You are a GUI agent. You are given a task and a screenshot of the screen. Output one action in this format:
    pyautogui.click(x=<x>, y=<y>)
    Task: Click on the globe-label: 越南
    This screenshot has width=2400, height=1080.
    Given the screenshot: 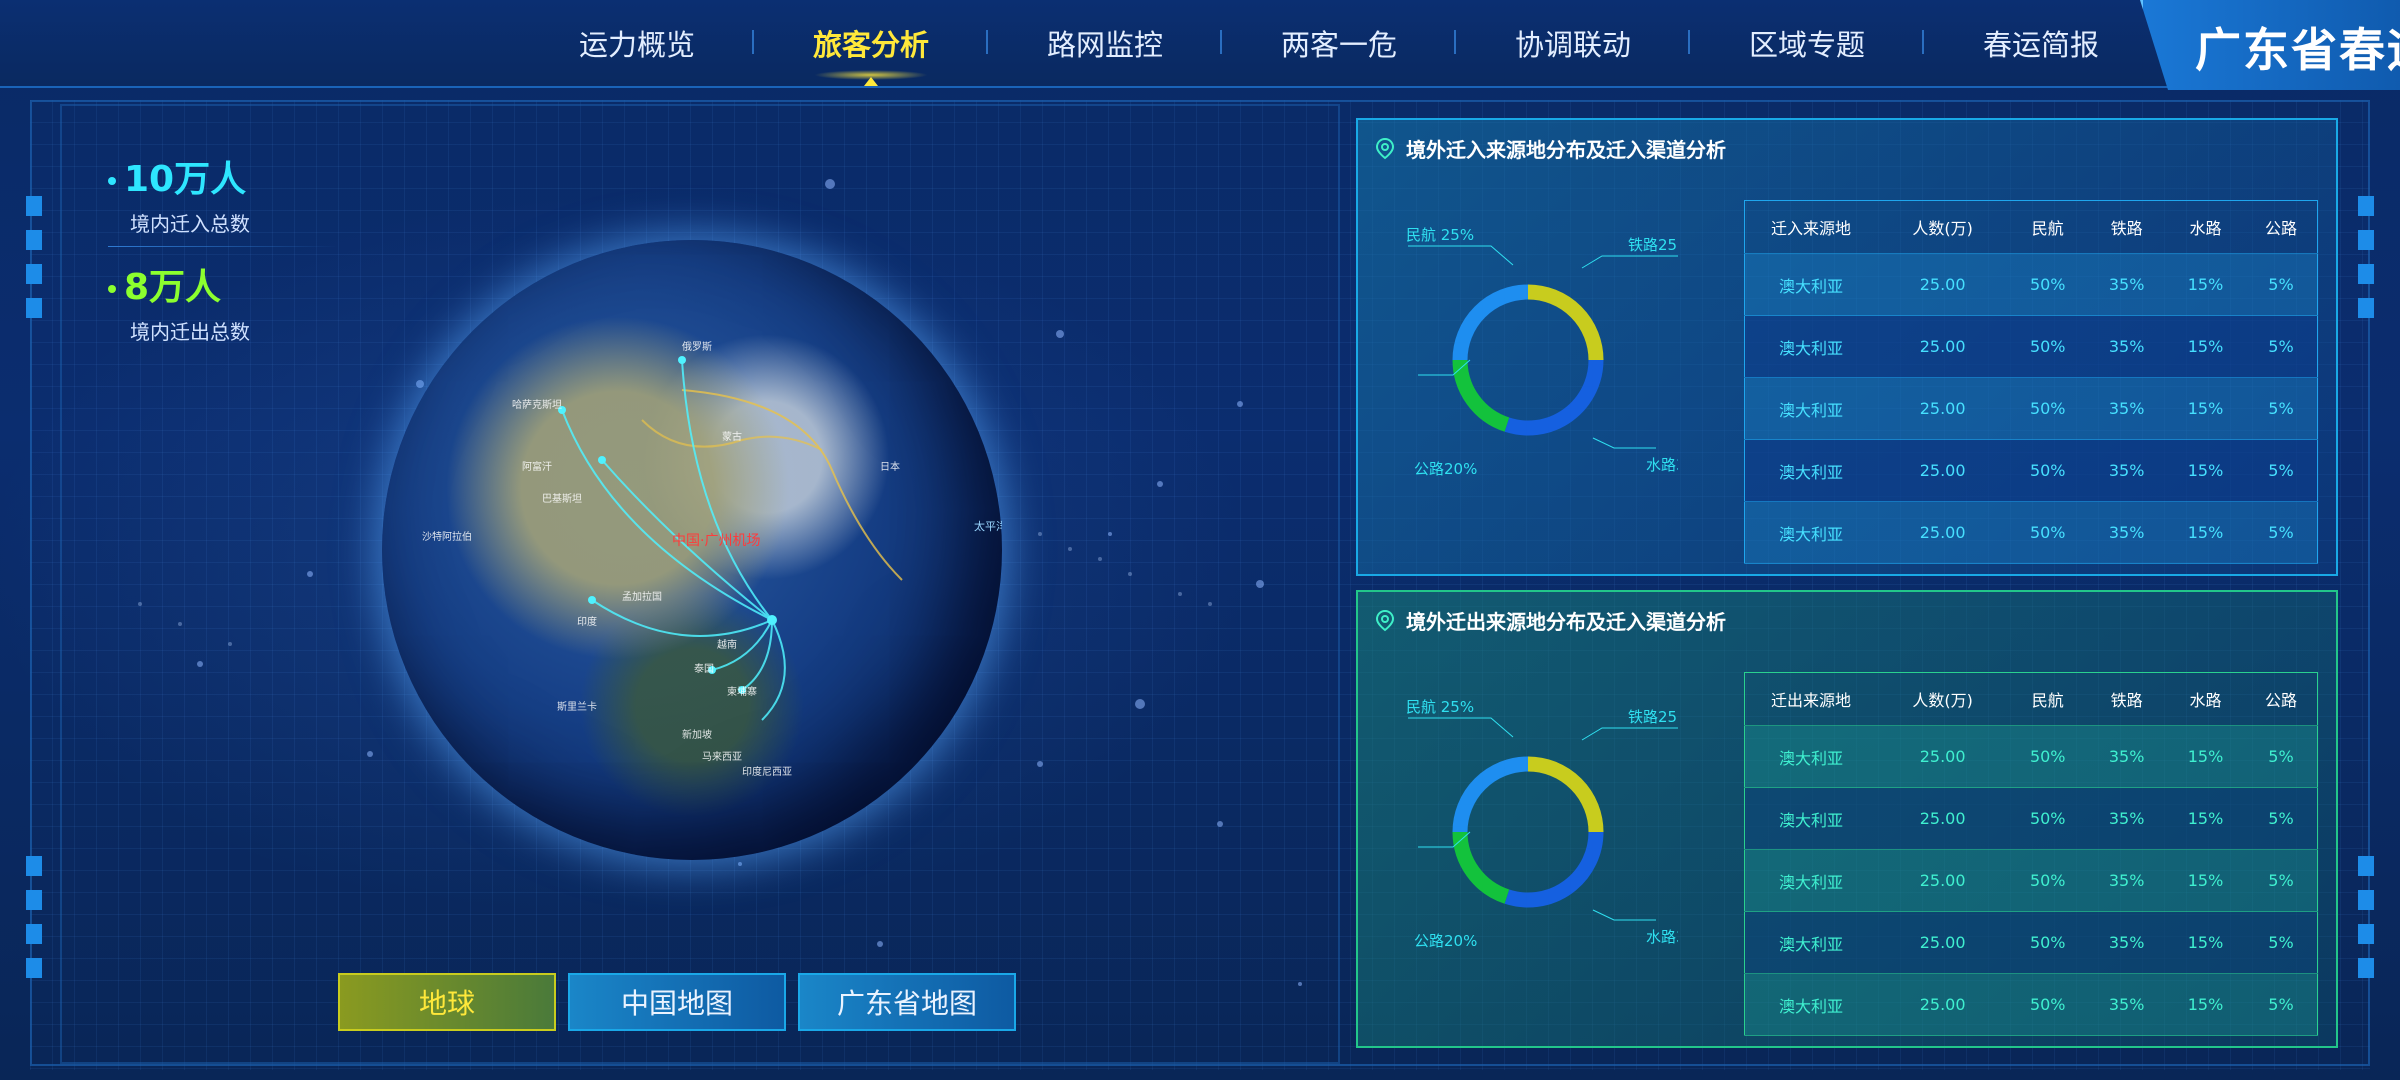 What is the action you would take?
    pyautogui.click(x=727, y=644)
    